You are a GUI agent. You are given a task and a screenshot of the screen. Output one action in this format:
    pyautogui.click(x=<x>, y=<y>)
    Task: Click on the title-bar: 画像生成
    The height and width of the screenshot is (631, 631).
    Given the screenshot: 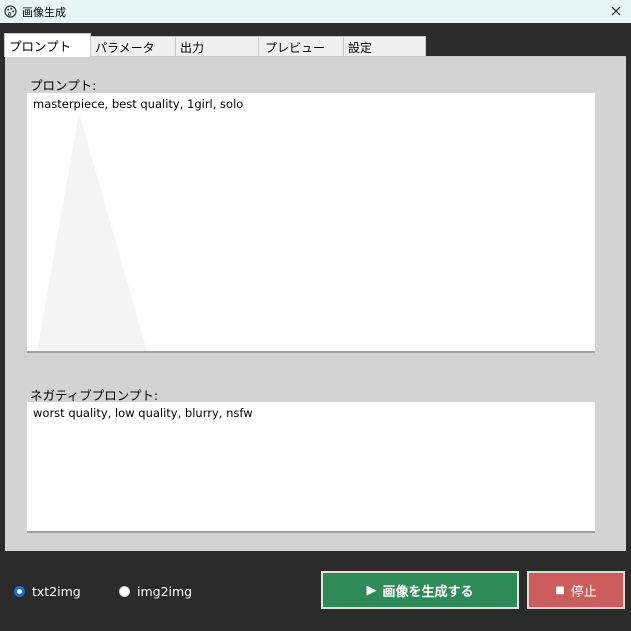 What is the action you would take?
    pyautogui.click(x=315, y=11)
    